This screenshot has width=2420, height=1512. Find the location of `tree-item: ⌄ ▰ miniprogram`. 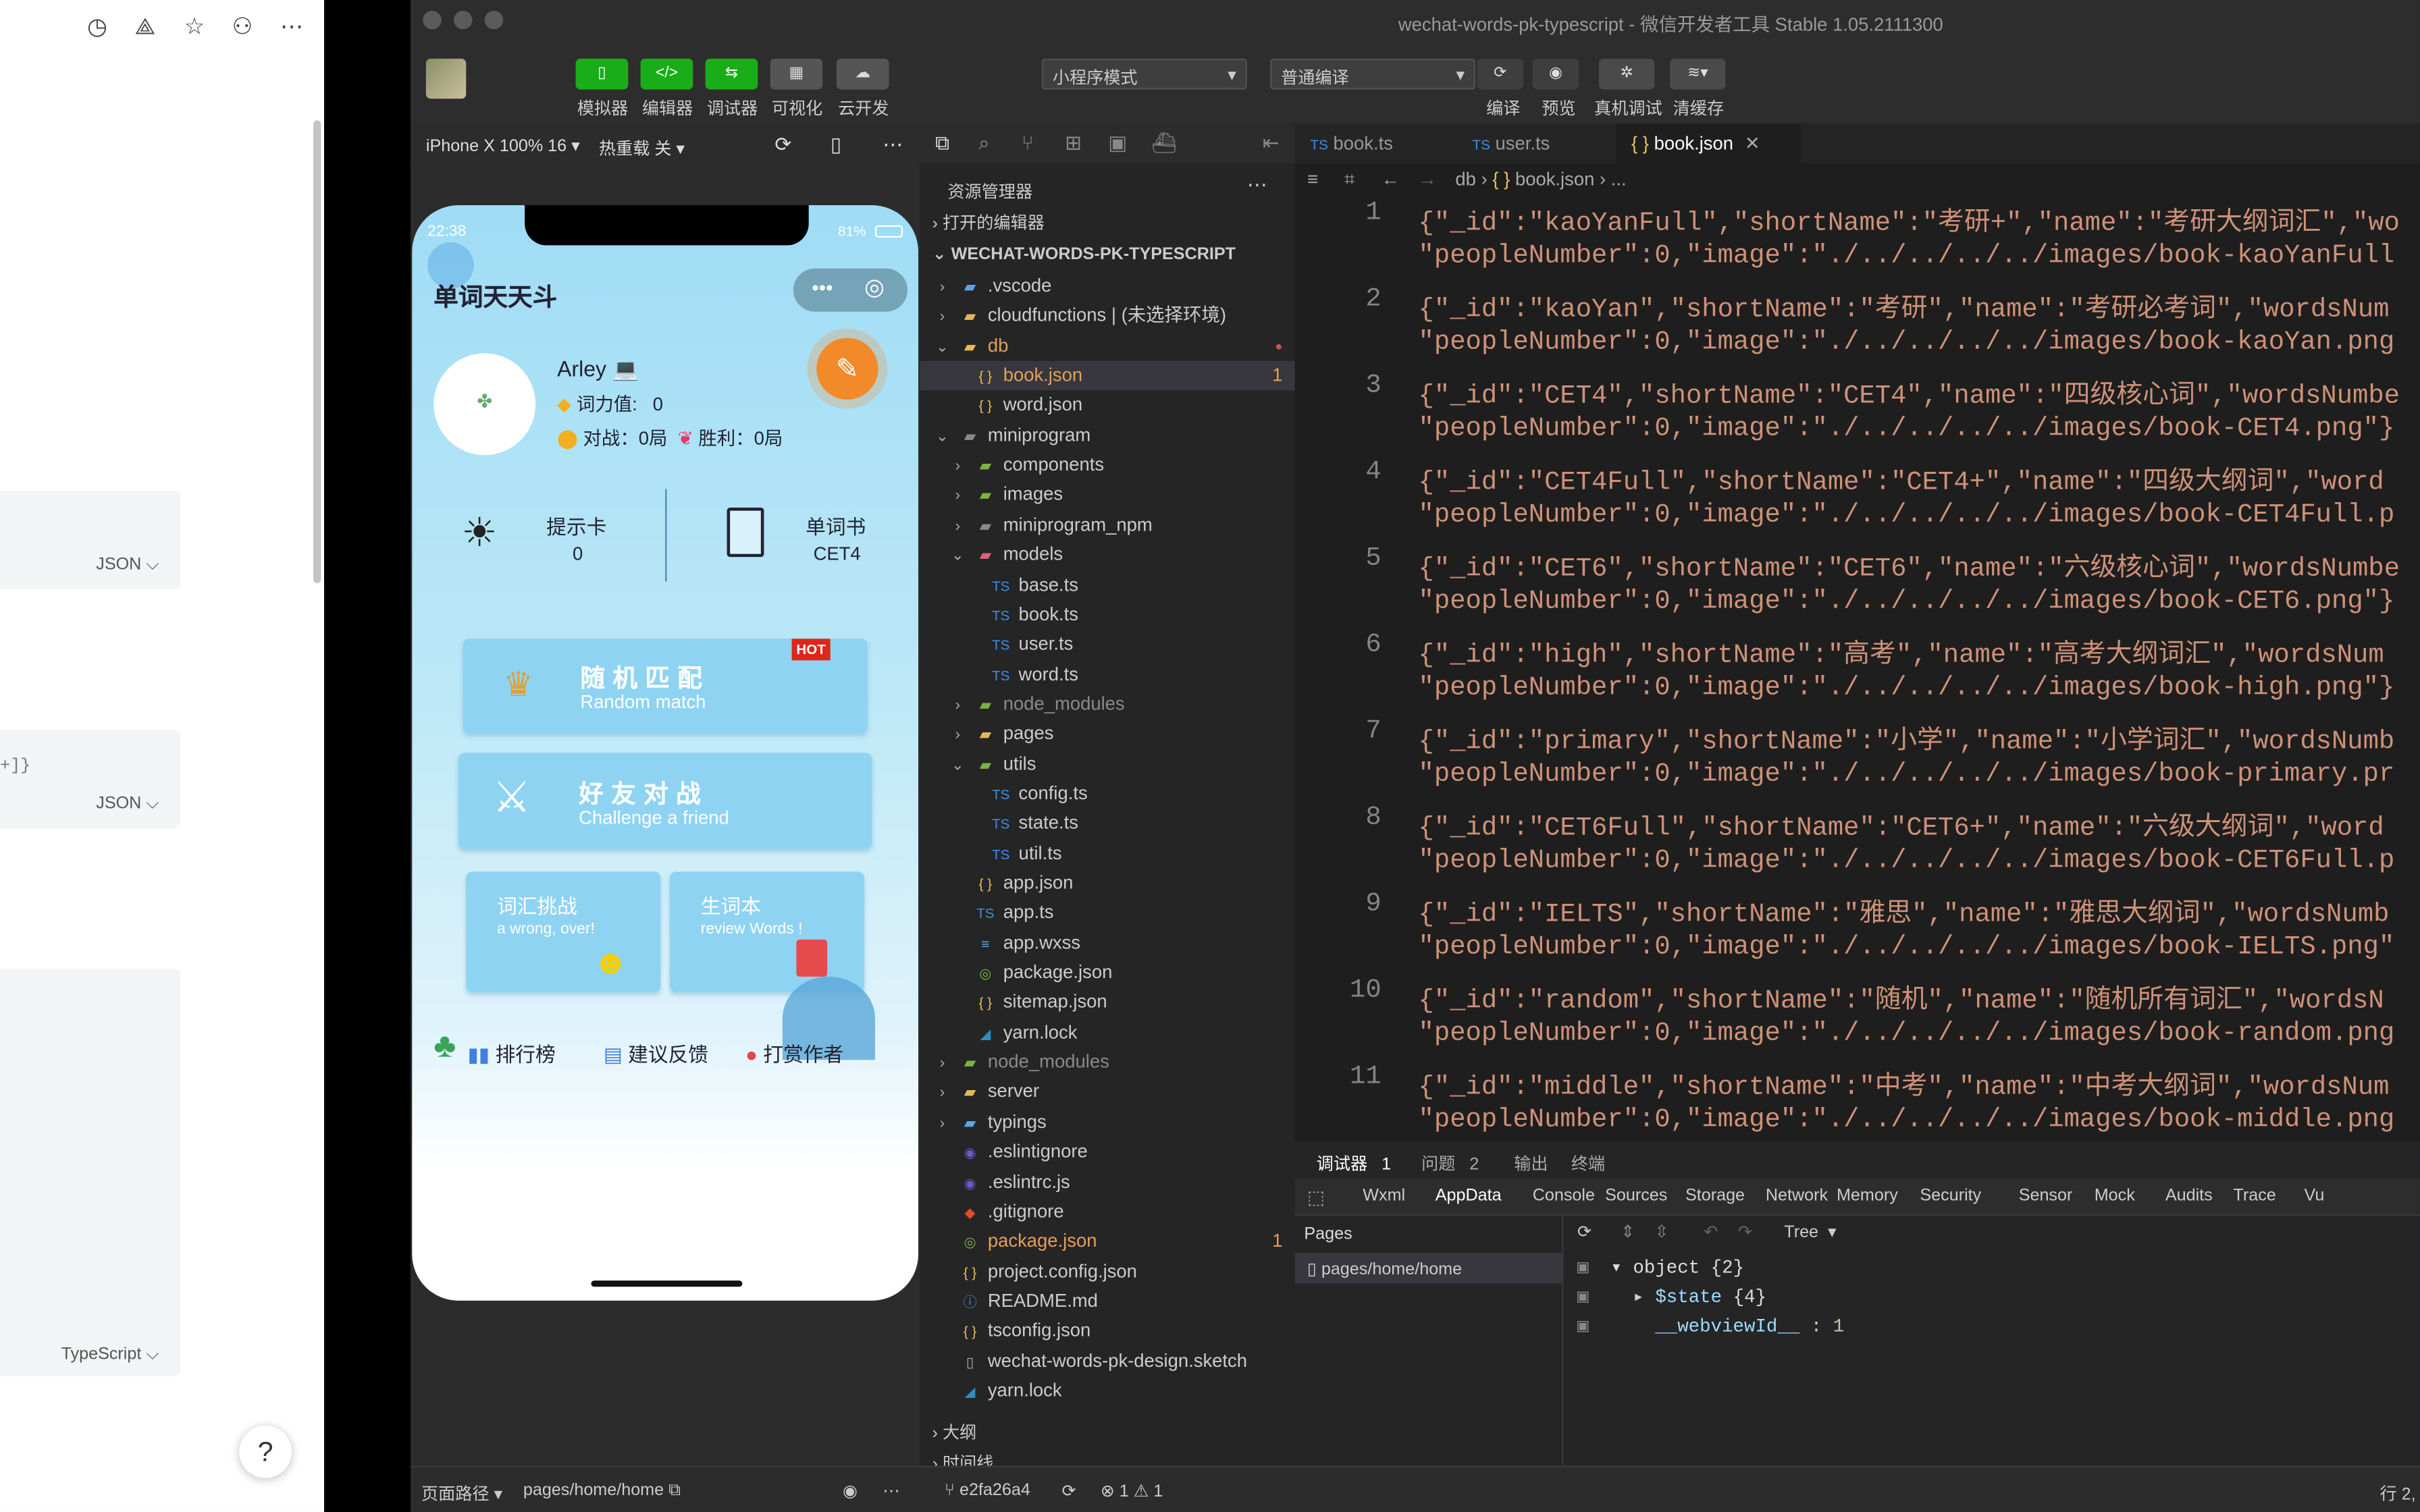

tree-item: ⌄ ▰ miniprogram is located at coordinates (1107, 435).